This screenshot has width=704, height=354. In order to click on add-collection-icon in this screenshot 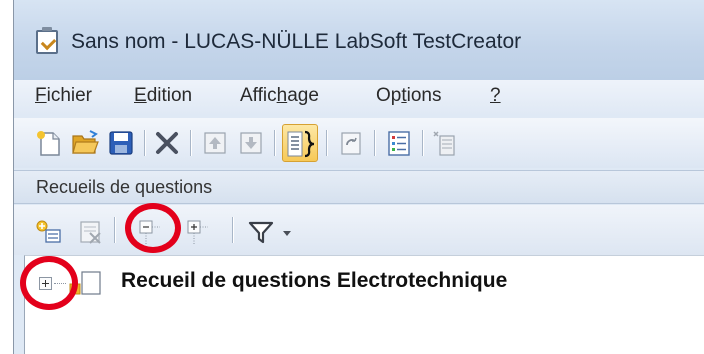, I will do `click(49, 232)`.